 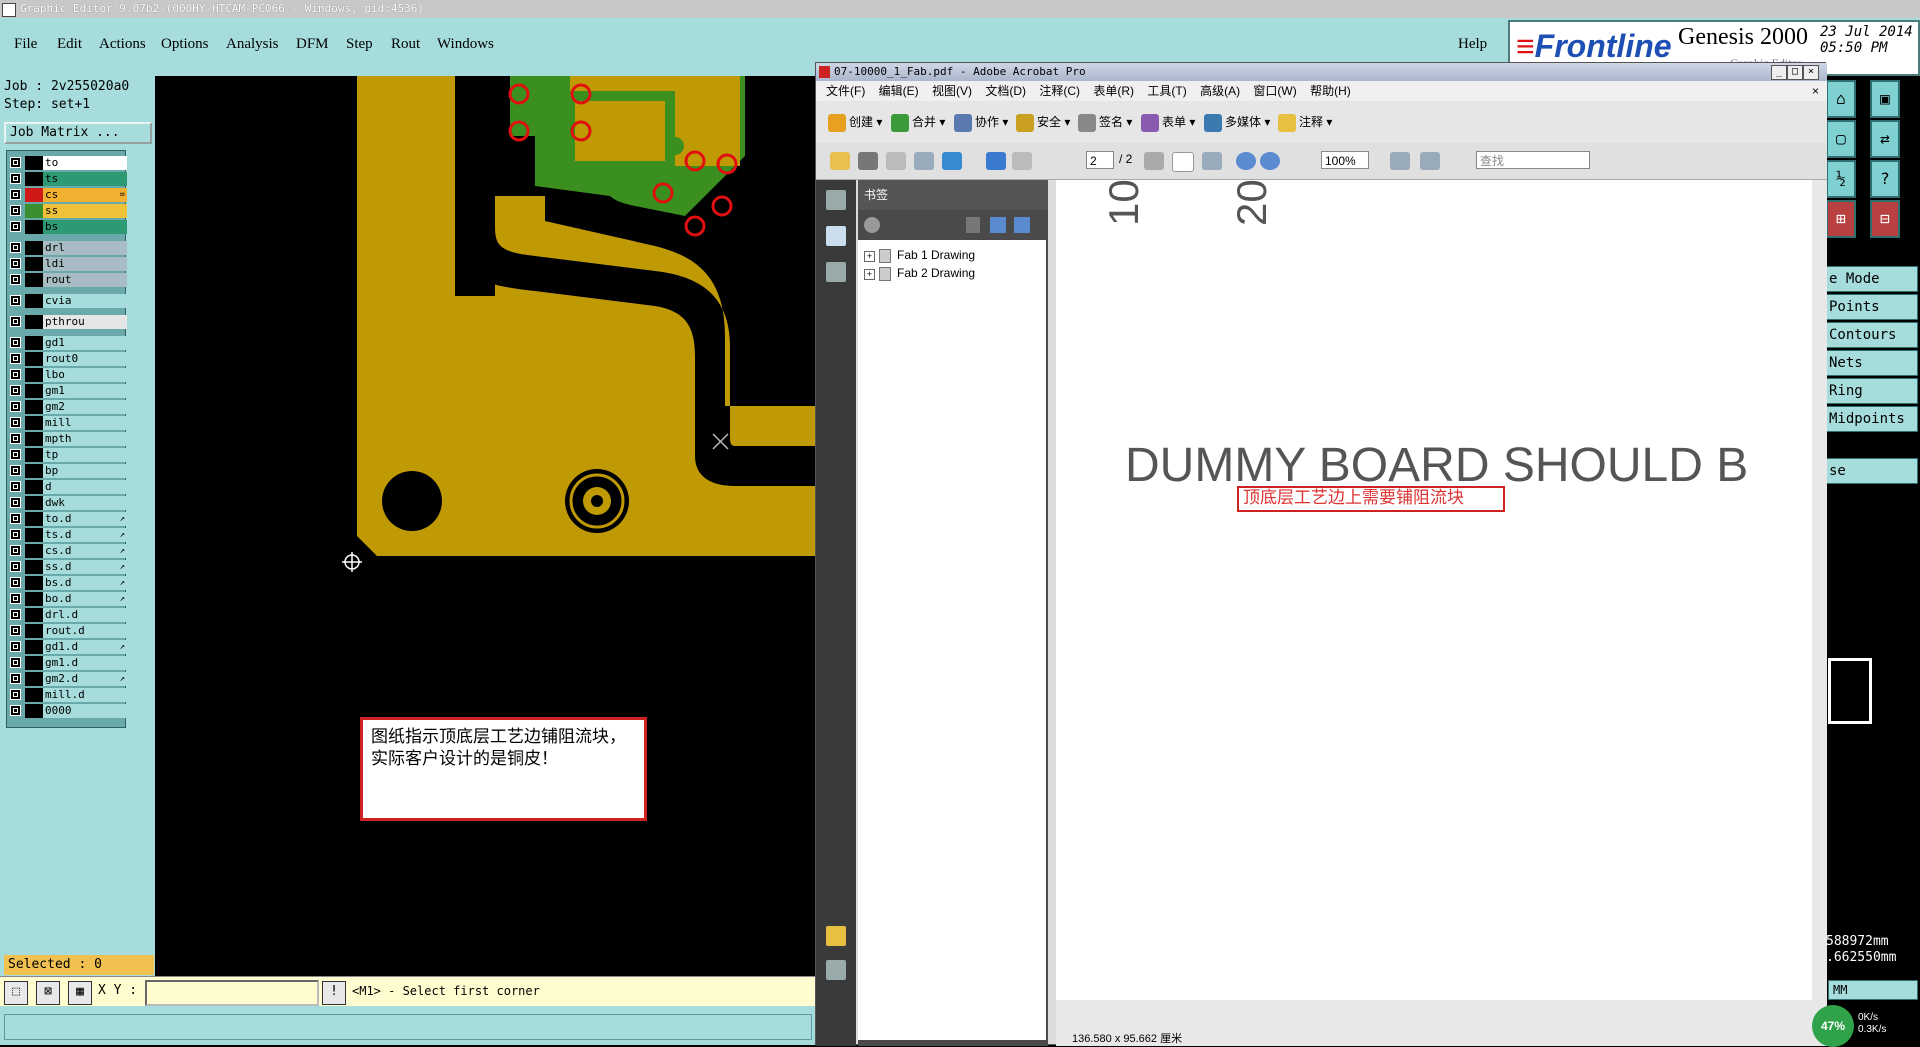 What do you see at coordinates (185, 44) in the screenshot?
I see `menu-options: Options` at bounding box center [185, 44].